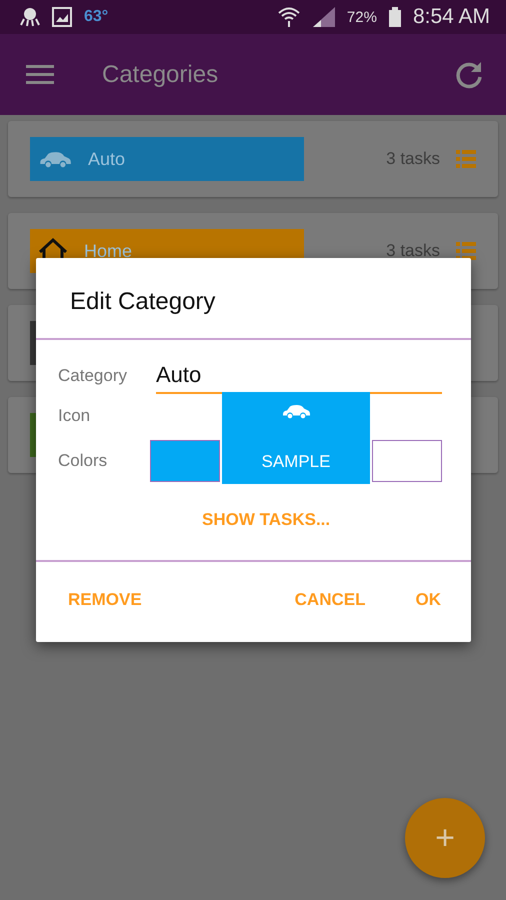 The width and height of the screenshot is (506, 900). I want to click on background-color-swatch, so click(185, 461).